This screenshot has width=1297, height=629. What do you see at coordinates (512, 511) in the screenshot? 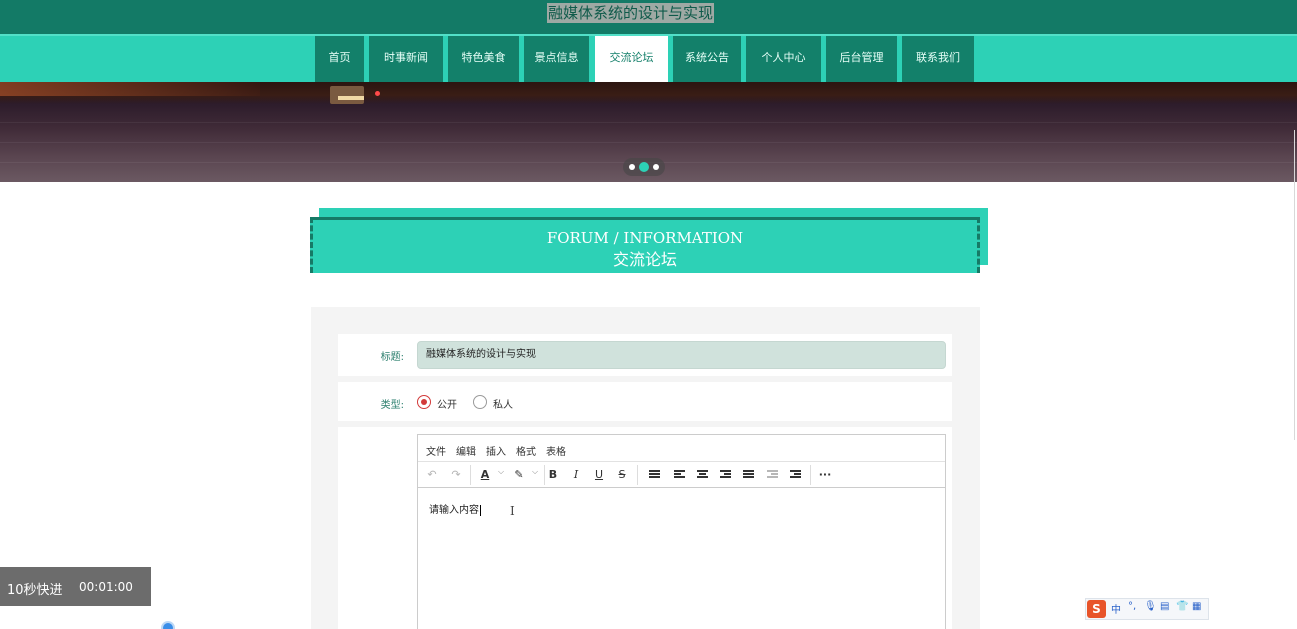
I see `ibeam-cursor-icon: I` at bounding box center [512, 511].